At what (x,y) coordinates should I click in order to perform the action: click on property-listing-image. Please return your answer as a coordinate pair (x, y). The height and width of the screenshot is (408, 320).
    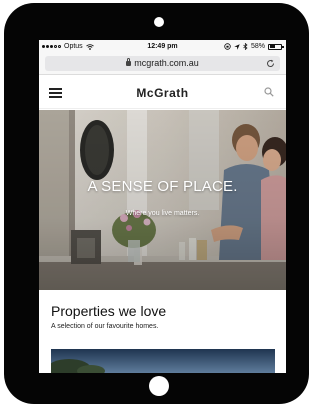
    Looking at the image, I should click on (163, 361).